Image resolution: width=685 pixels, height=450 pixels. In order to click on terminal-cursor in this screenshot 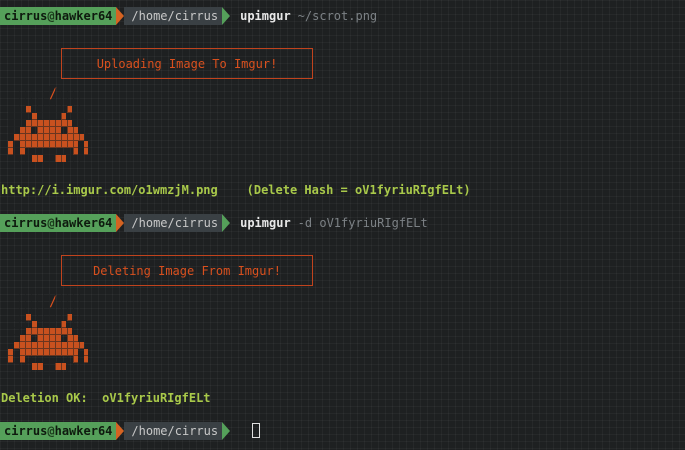, I will do `click(256, 430)`.